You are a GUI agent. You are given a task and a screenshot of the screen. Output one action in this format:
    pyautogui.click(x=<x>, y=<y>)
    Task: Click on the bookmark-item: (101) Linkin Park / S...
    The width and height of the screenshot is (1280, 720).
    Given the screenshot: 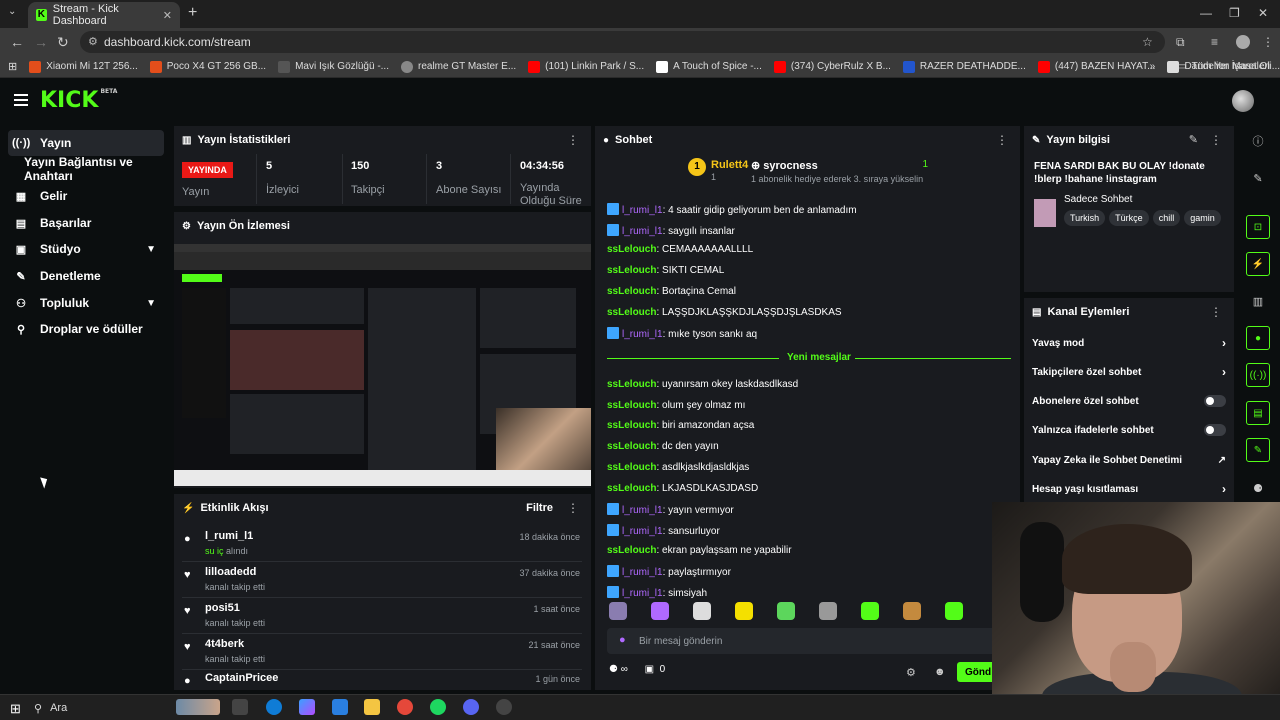 What is the action you would take?
    pyautogui.click(x=586, y=66)
    